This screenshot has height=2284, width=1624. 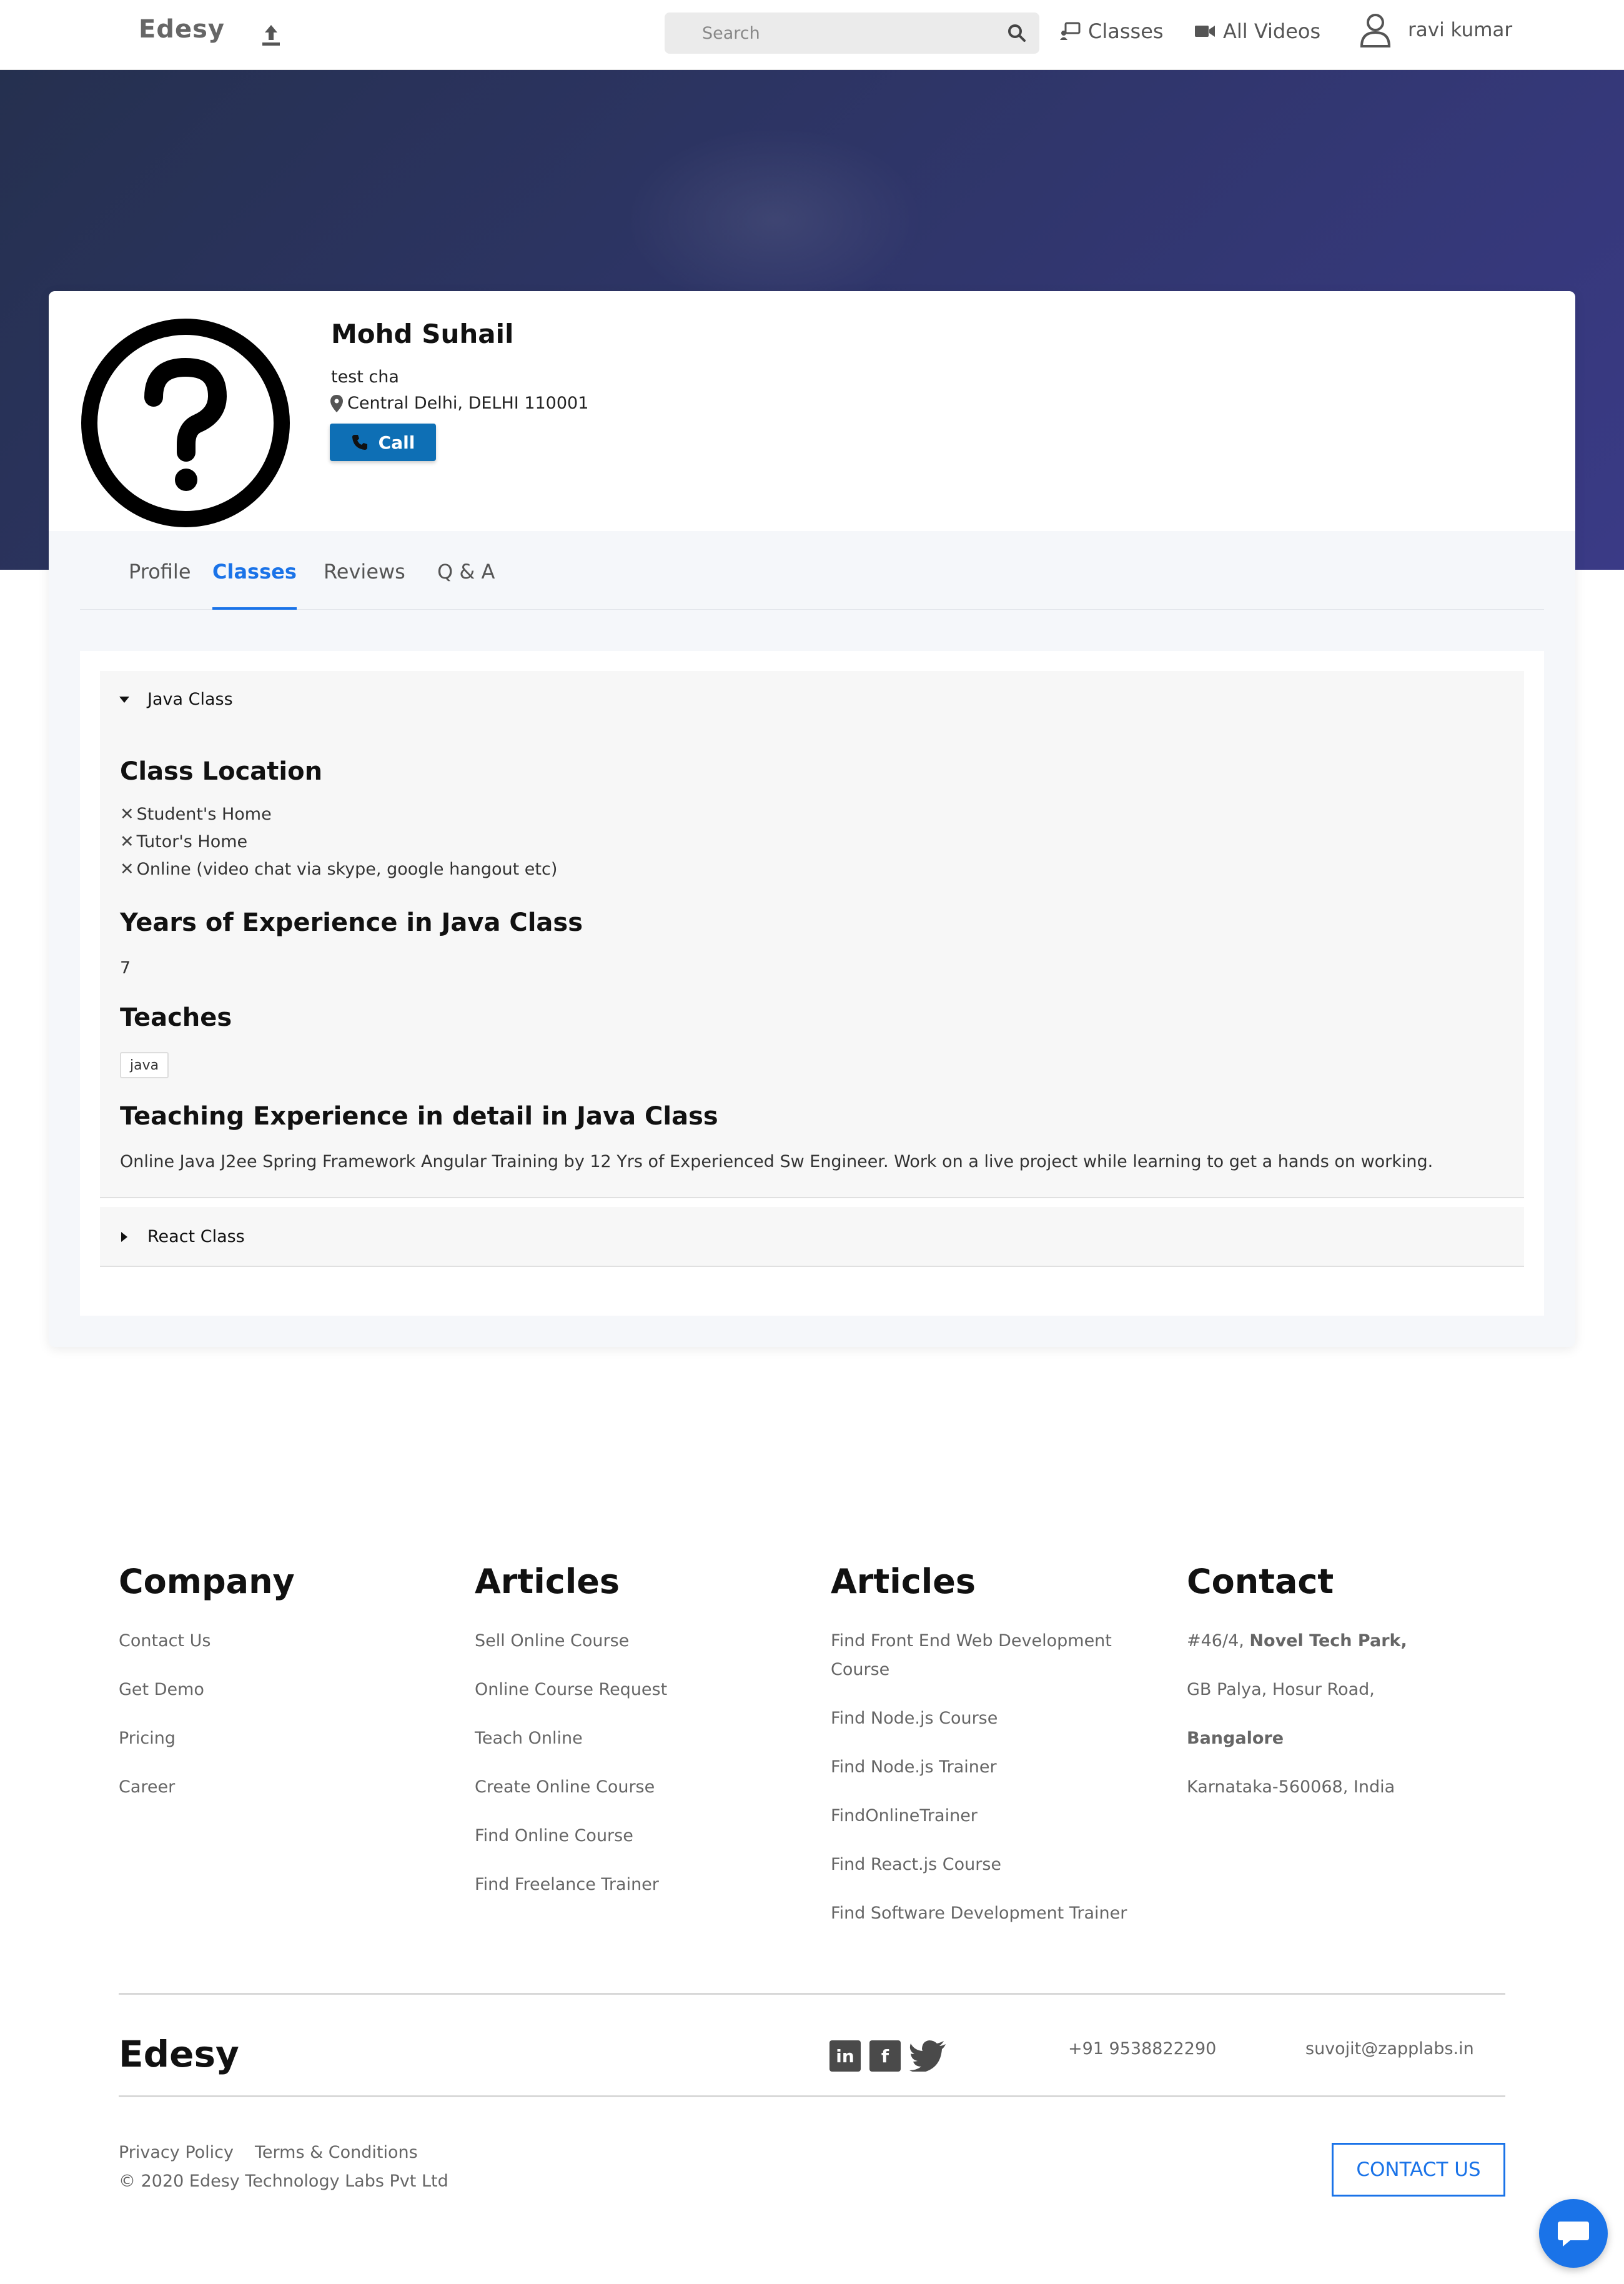 What do you see at coordinates (161, 1690) in the screenshot?
I see `footer-link-get-demo: Get Demo` at bounding box center [161, 1690].